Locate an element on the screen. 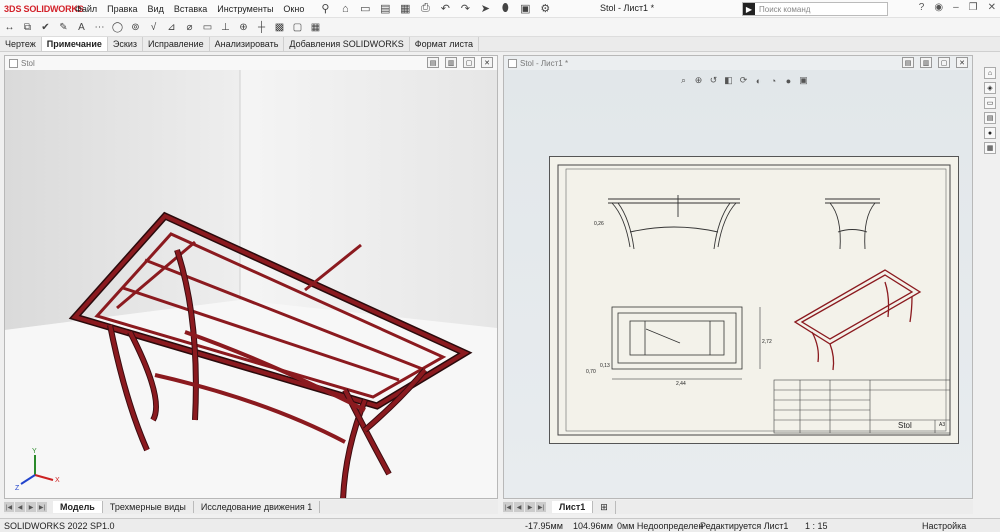  geometric-tolerance-icon: ▭ is located at coordinates (207, 27).